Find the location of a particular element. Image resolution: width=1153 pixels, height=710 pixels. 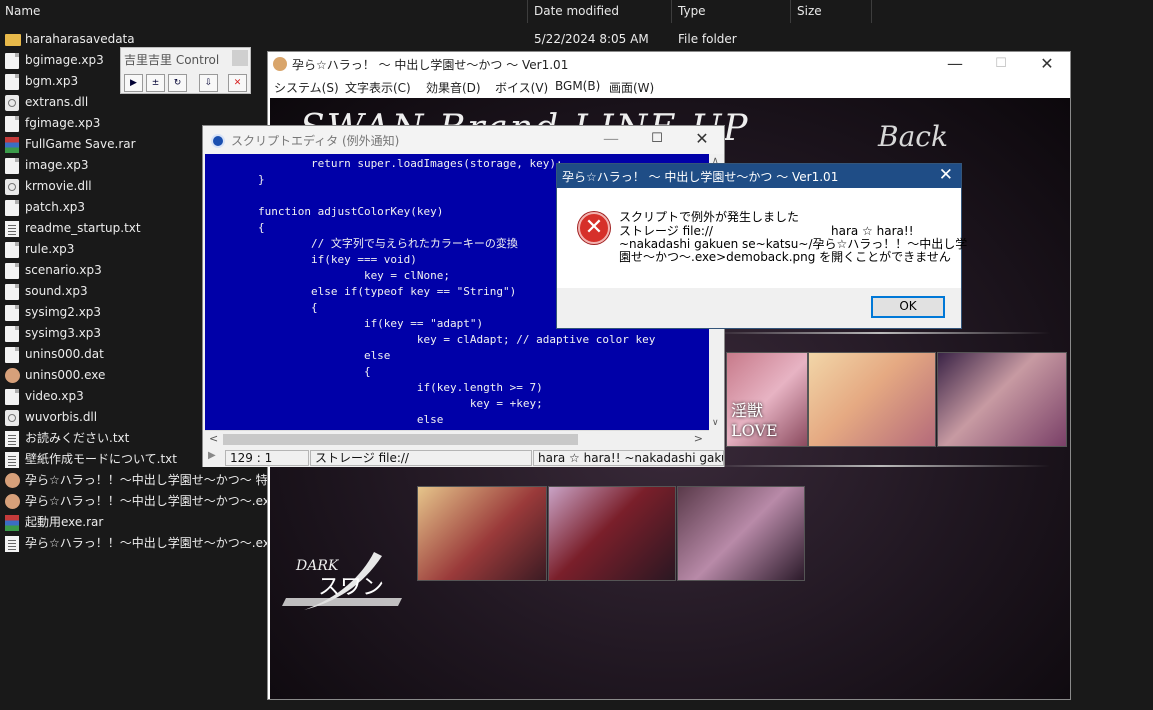

column-type: Type is located at coordinates (732, 11).